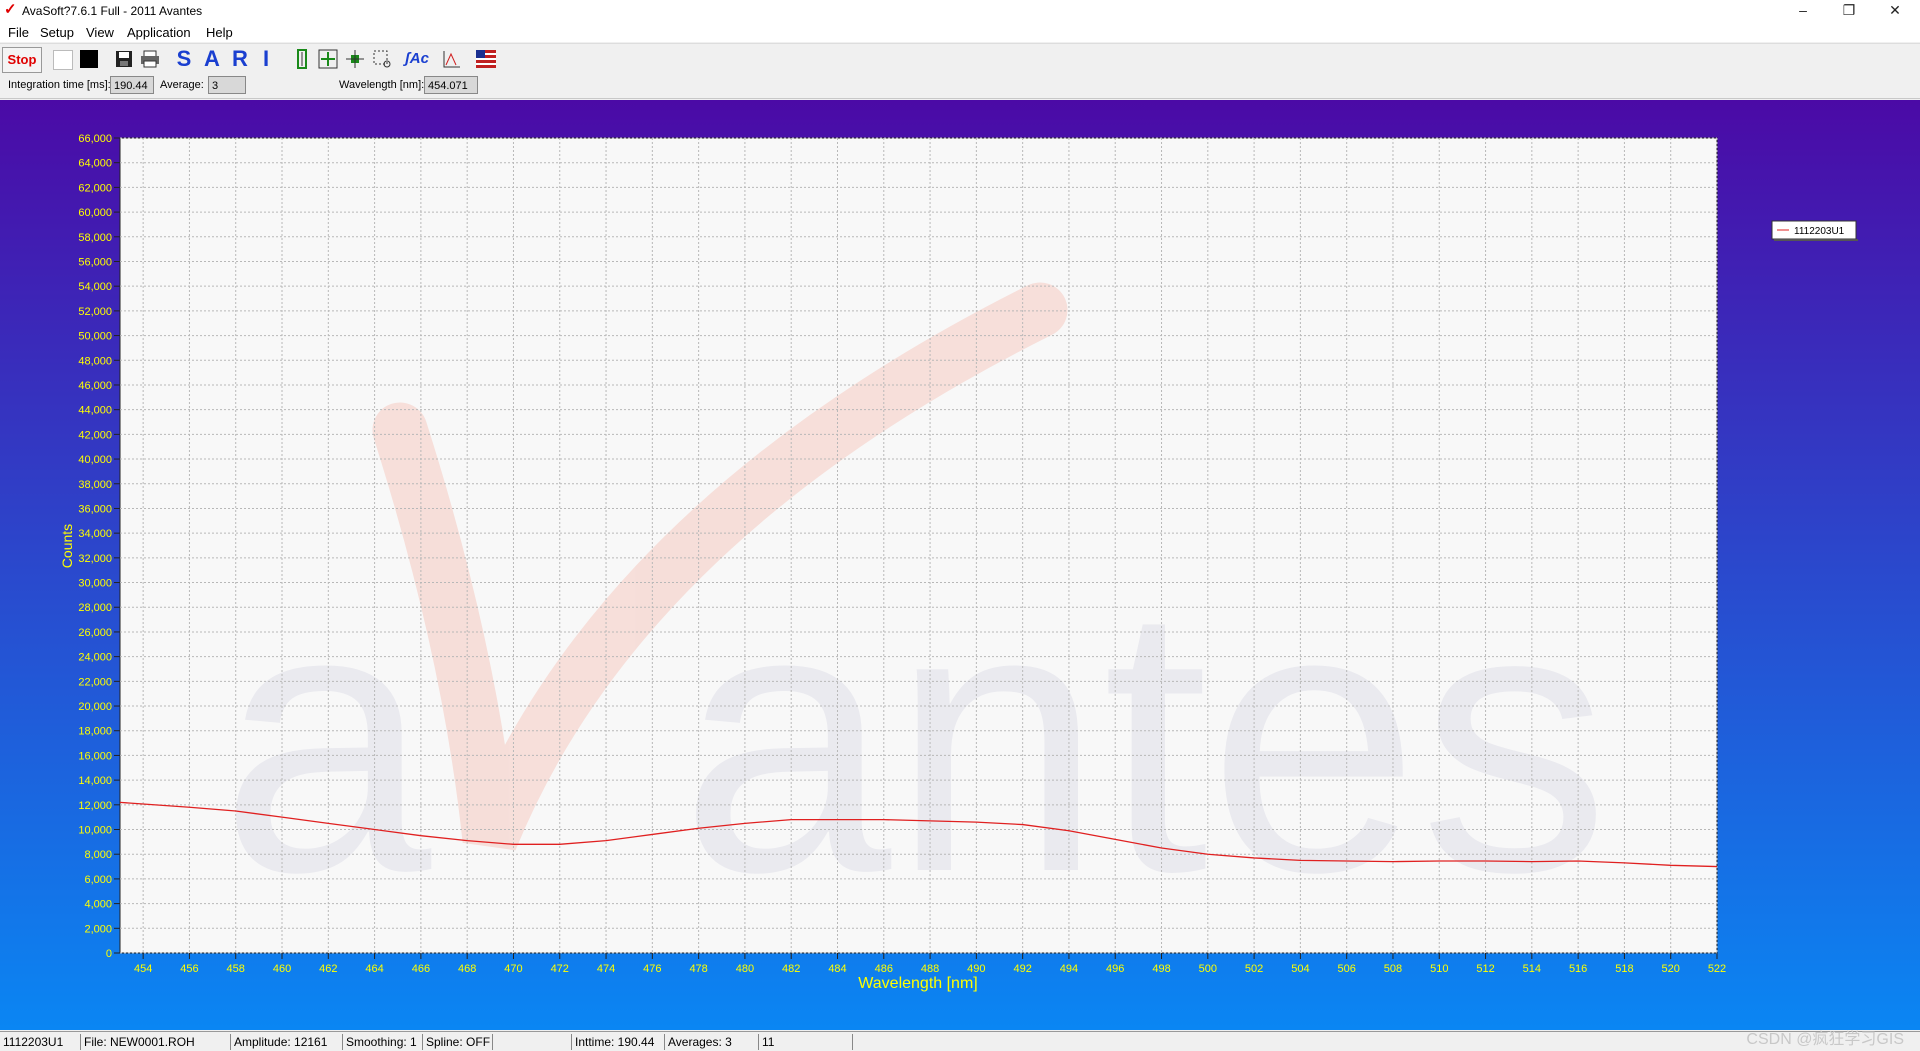  I want to click on x-tick-label: 512, so click(1485, 969).